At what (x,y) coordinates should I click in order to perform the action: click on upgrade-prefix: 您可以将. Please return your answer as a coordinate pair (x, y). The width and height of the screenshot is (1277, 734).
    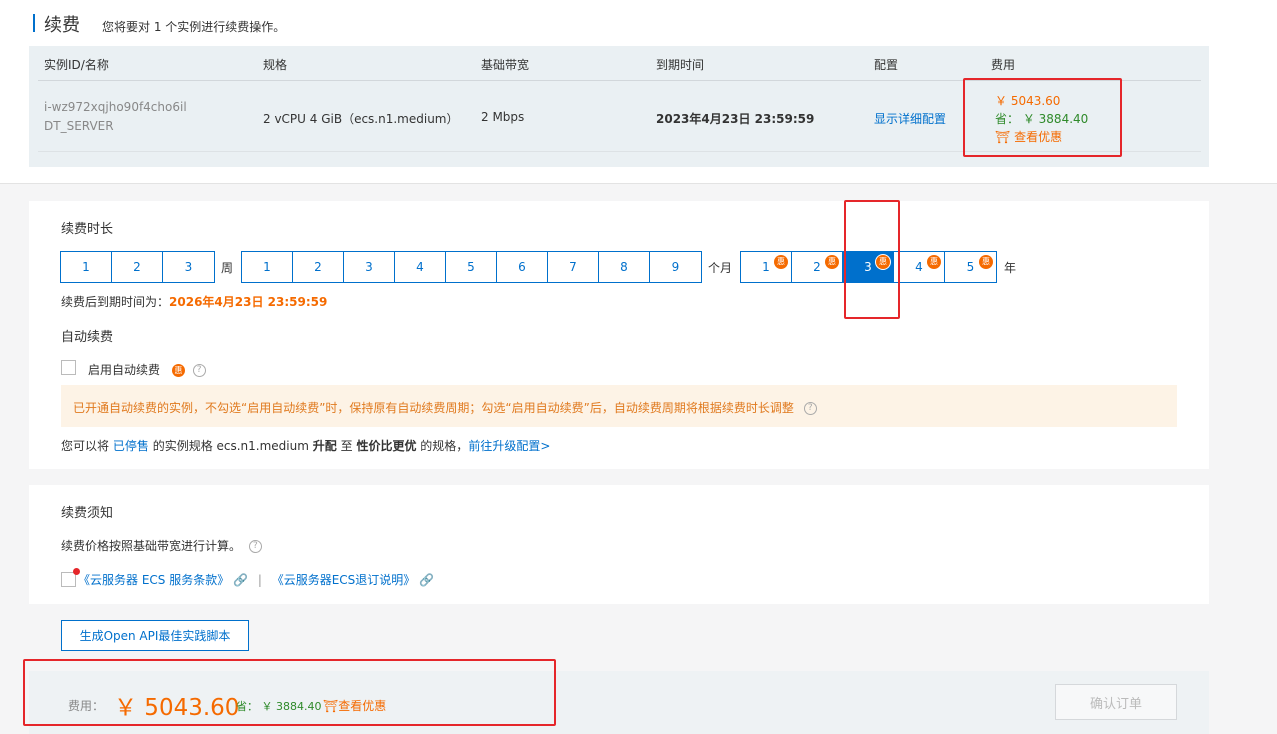
    Looking at the image, I should click on (85, 446).